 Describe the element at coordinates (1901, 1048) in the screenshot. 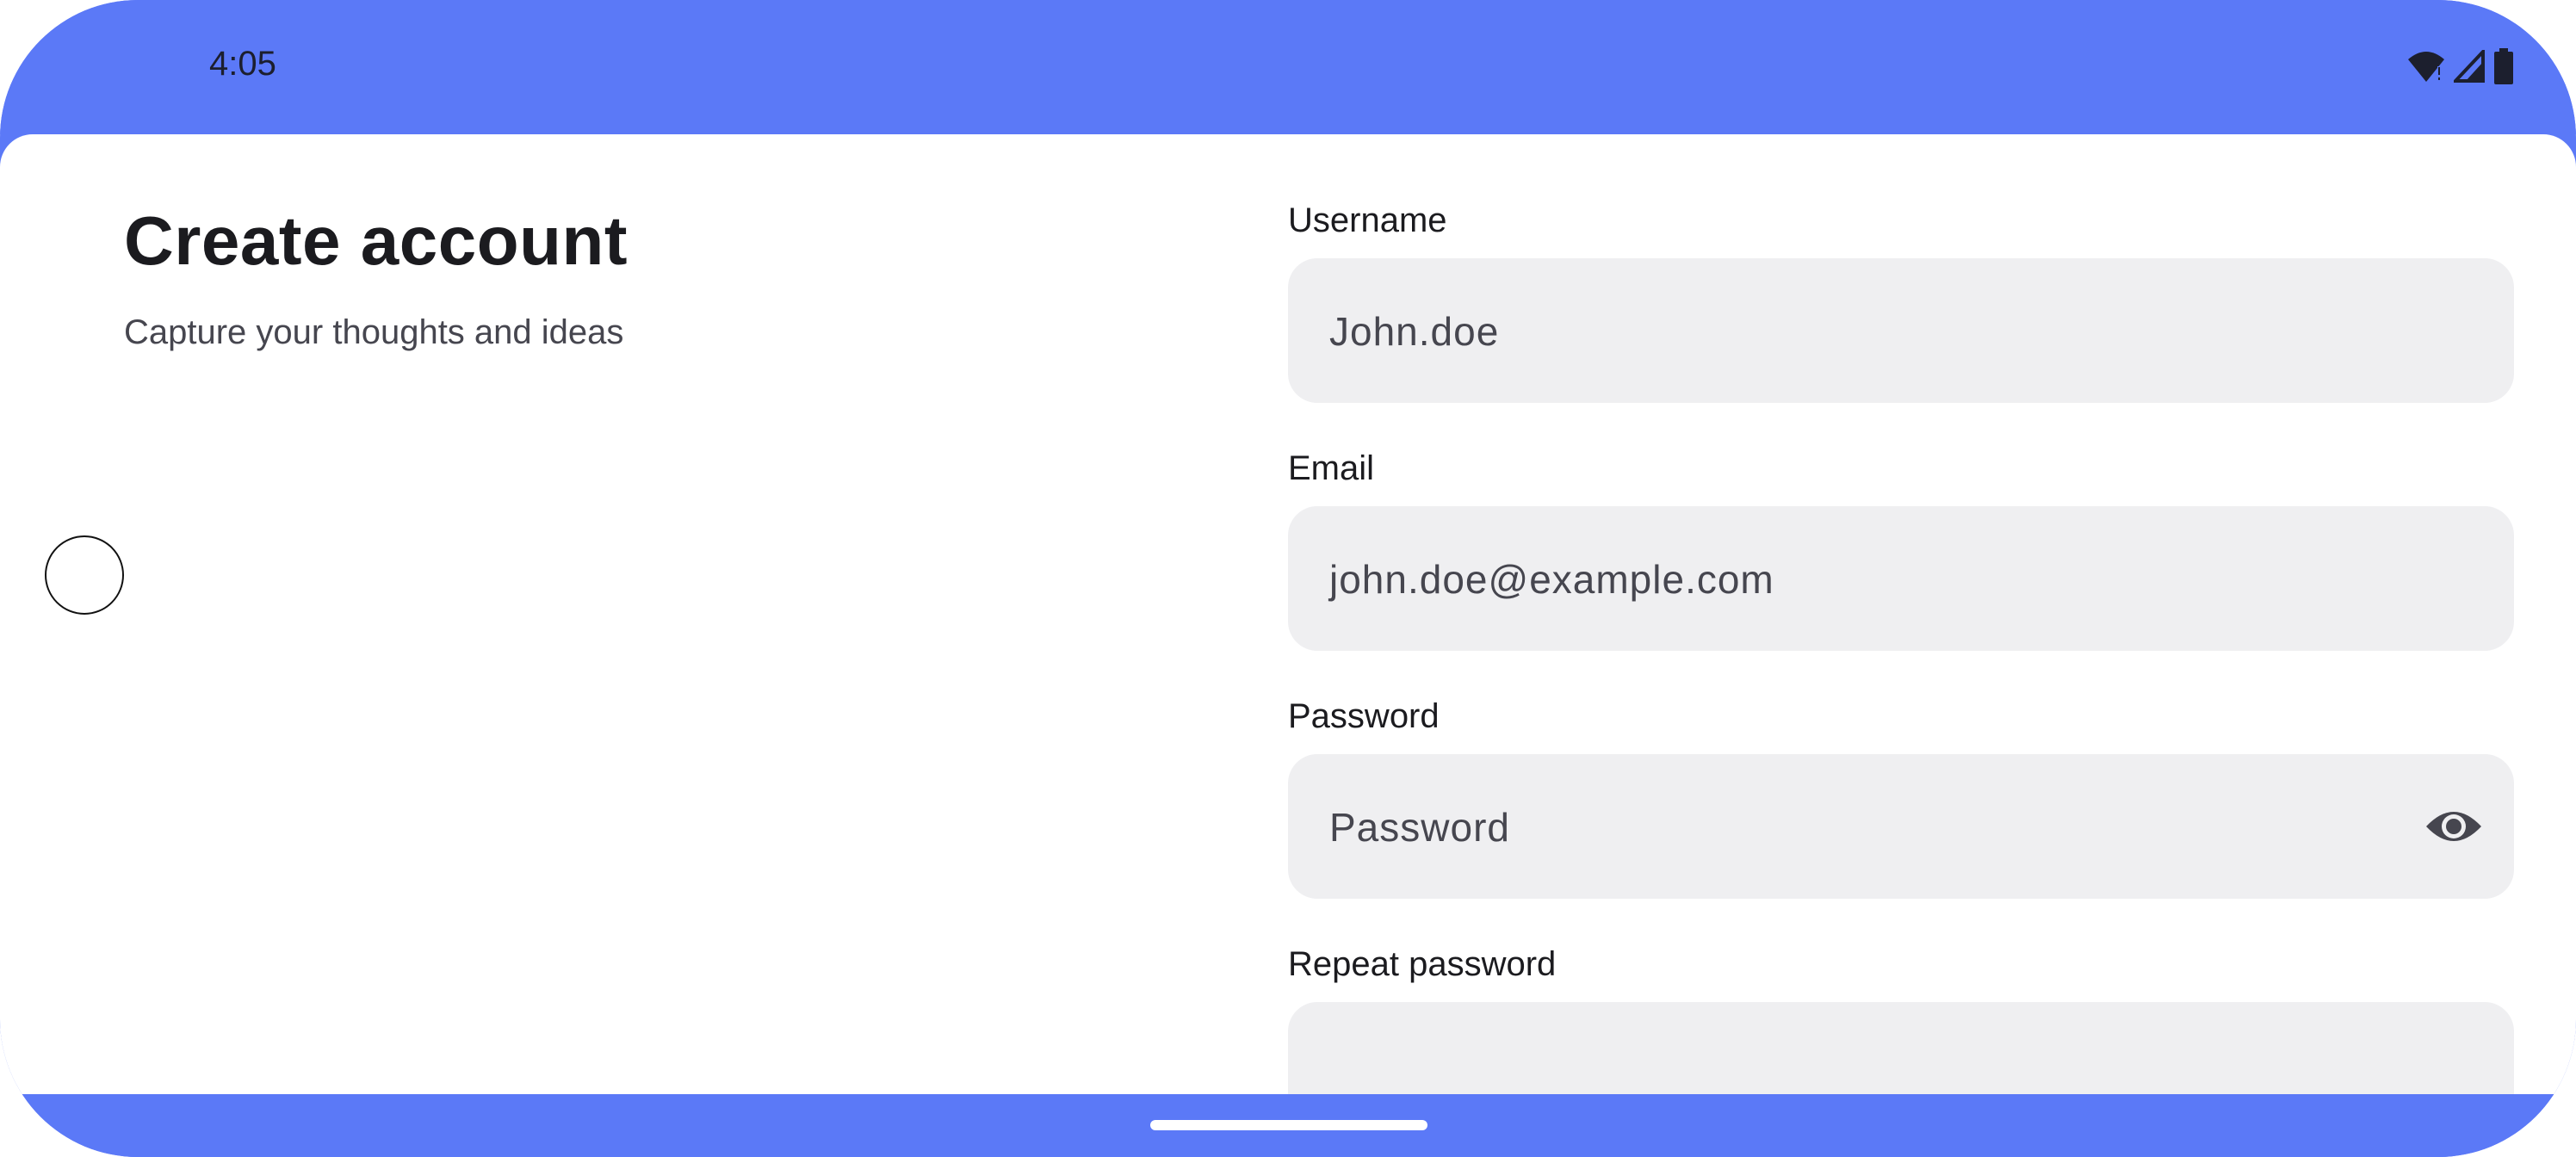

I see `repeat-password-field` at that location.